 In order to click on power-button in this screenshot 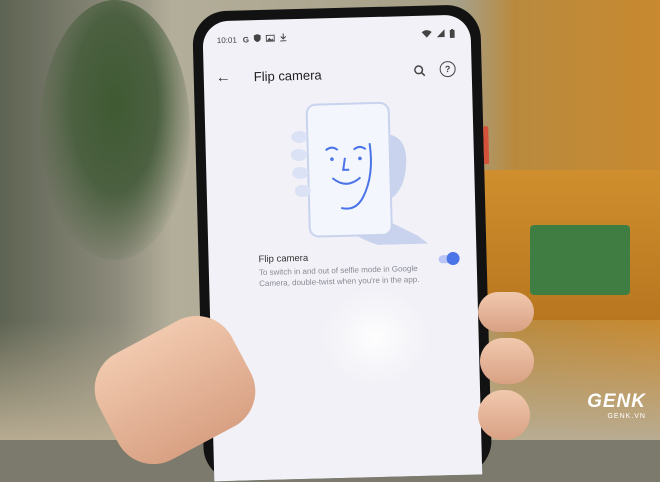, I will do `click(486, 145)`.